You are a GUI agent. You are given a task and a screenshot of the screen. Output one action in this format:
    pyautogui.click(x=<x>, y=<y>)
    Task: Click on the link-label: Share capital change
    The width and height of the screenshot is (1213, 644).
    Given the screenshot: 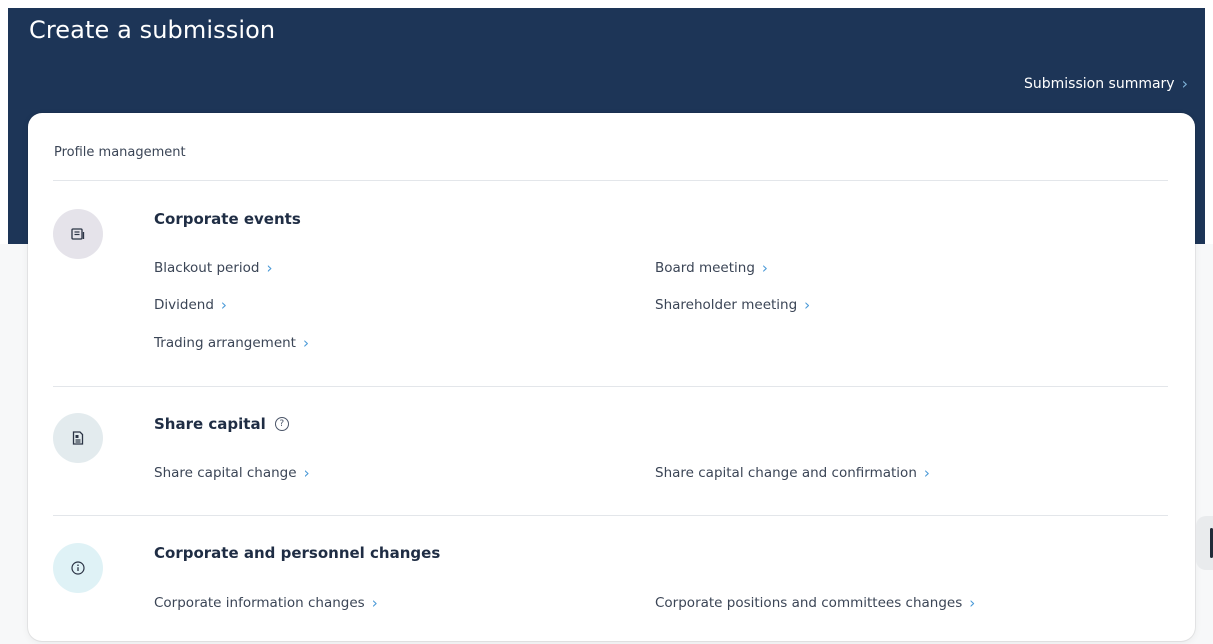 What is the action you would take?
    pyautogui.click(x=225, y=473)
    